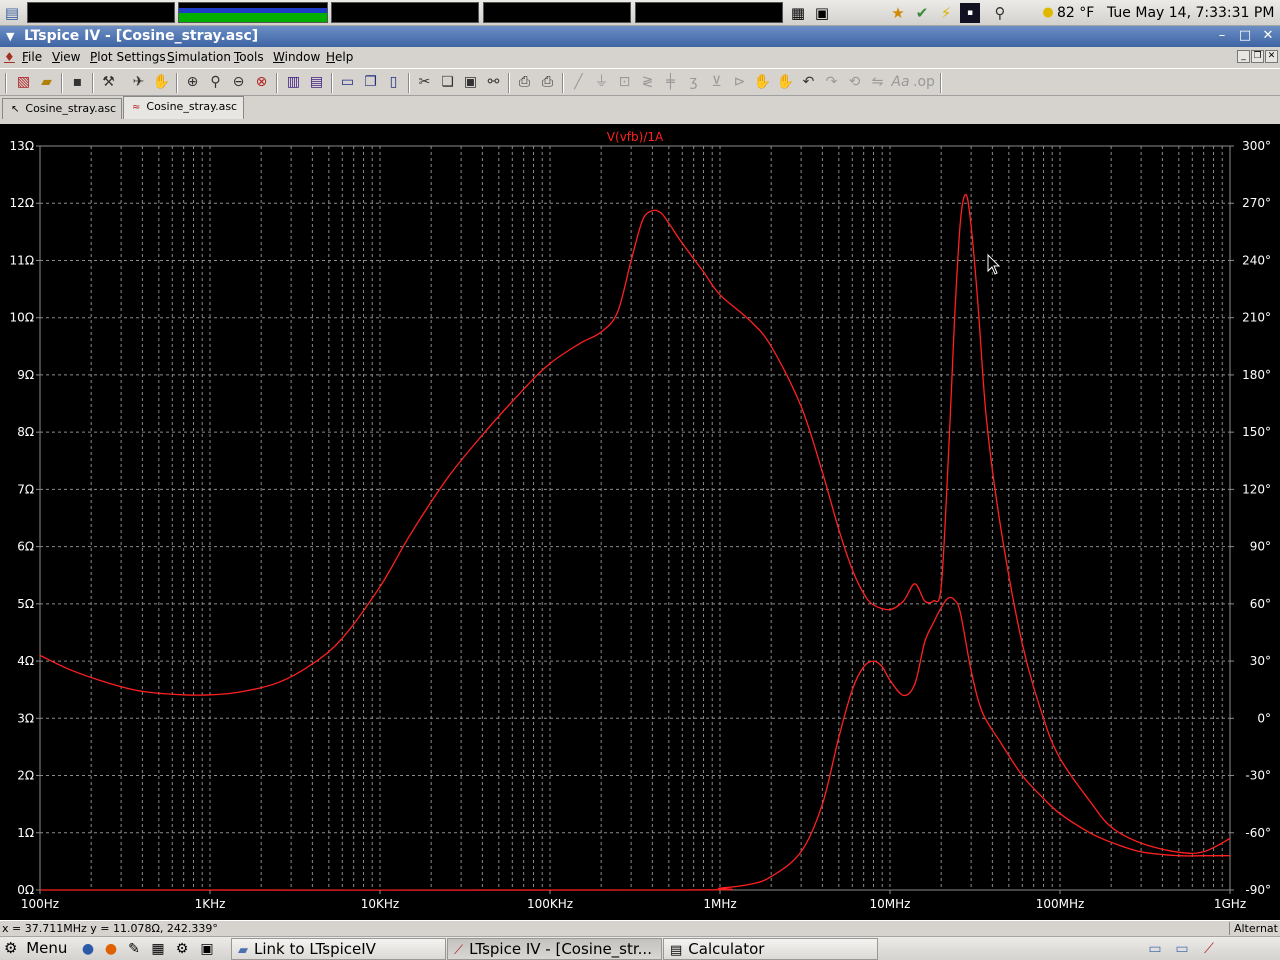  I want to click on weather-temperature: 82 °F, so click(1075, 13).